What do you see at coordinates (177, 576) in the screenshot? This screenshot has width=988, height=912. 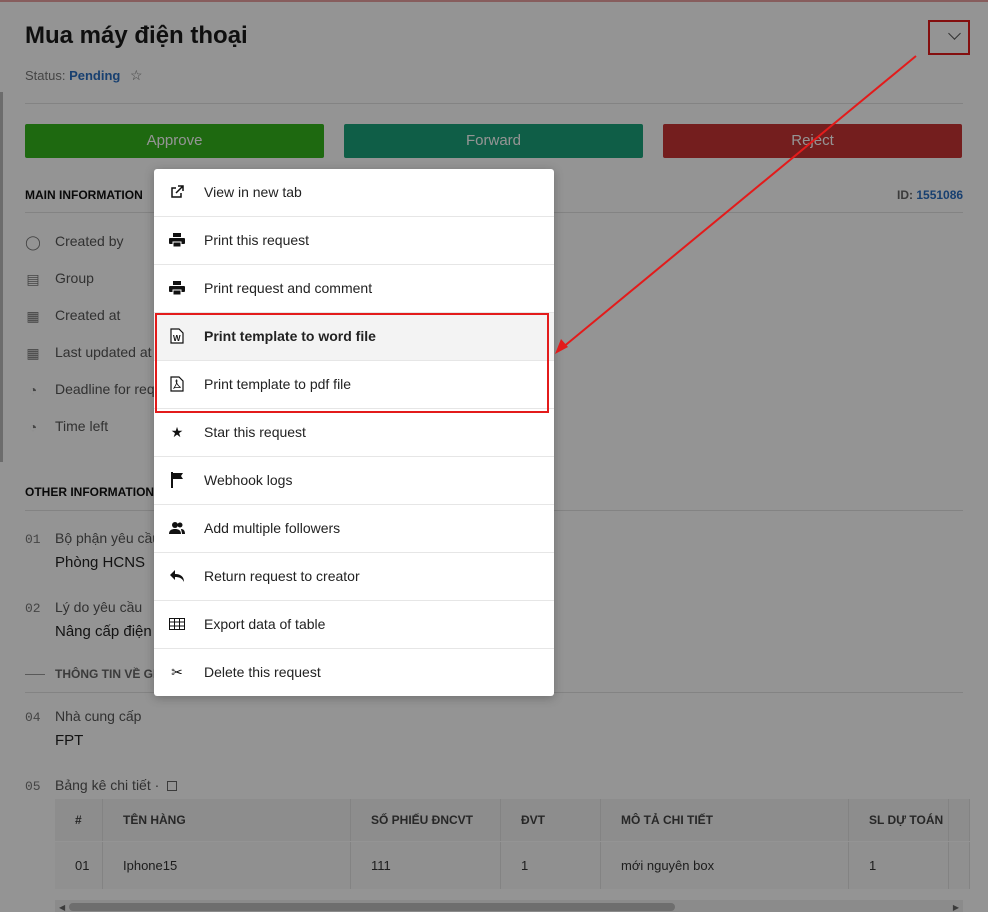 I see `reply-icon` at bounding box center [177, 576].